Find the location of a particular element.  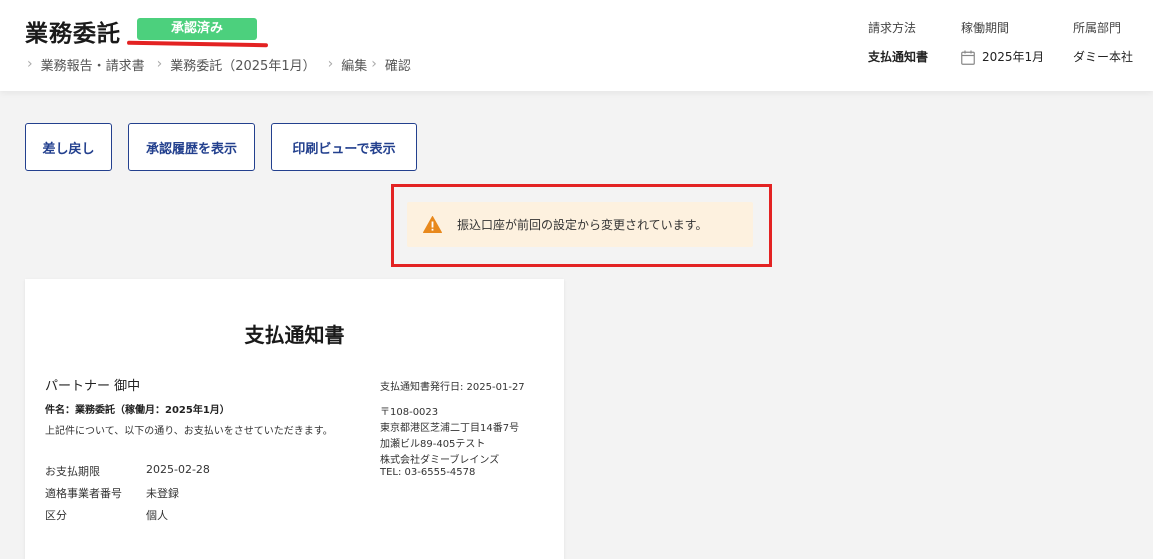

field-label-due-date: お支払期限 is located at coordinates (72, 471).